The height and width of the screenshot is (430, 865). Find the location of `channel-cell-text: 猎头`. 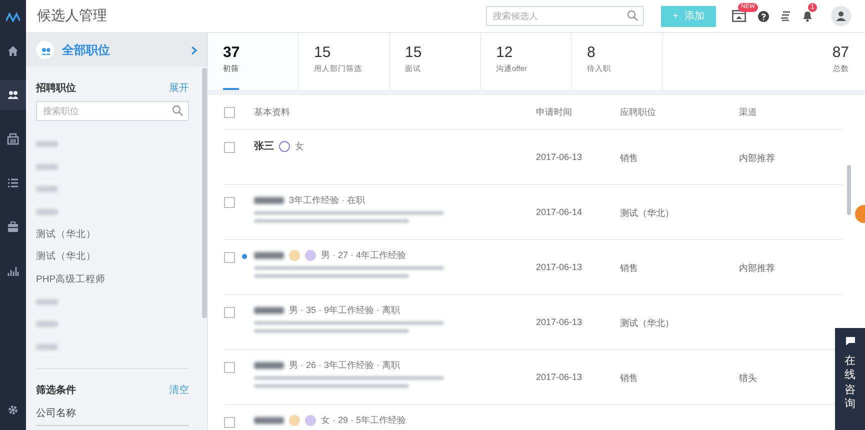

channel-cell-text: 猎头 is located at coordinates (748, 378).